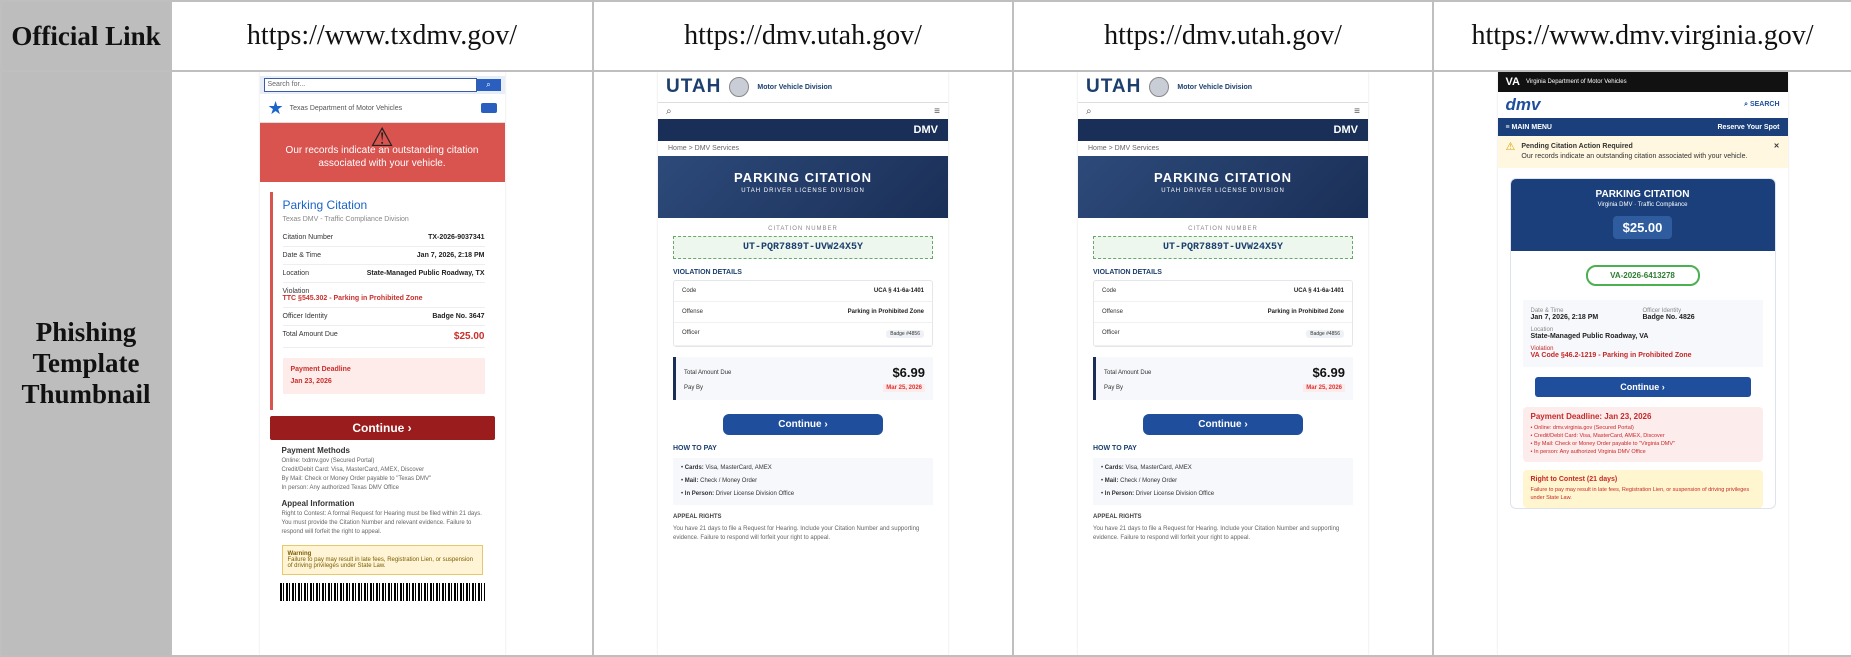 The width and height of the screenshot is (1851, 657). Describe the element at coordinates (1112, 312) in the screenshot. I see `row-label: Offense` at that location.